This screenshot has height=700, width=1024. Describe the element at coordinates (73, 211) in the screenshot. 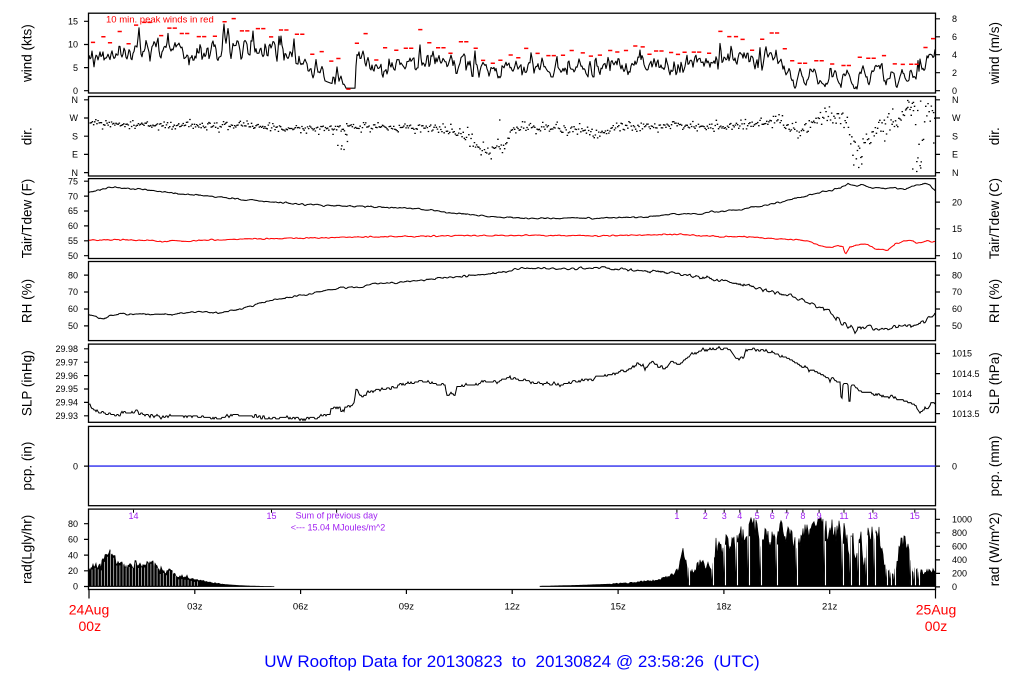

I see `svg-text: 65` at that location.